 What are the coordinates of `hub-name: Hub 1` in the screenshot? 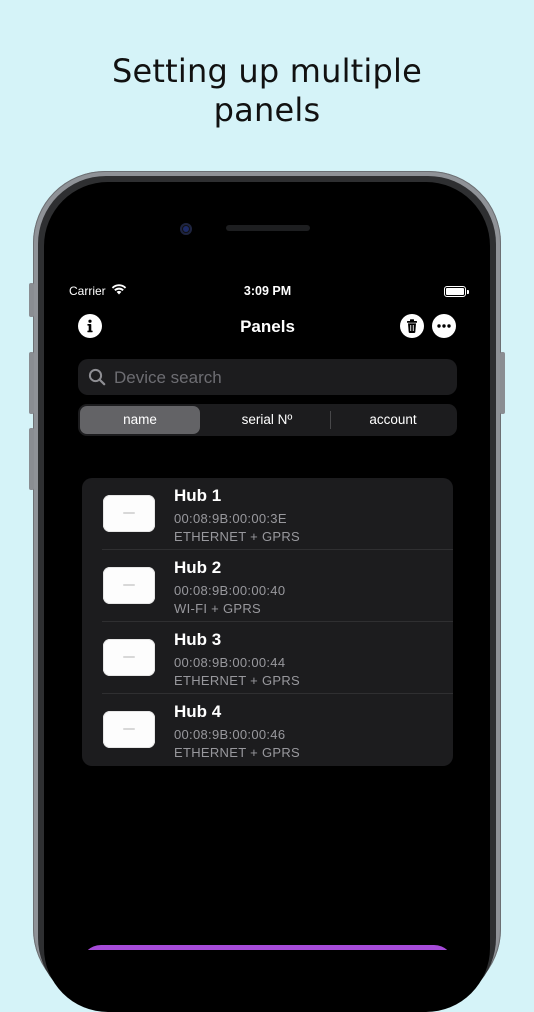 It's located at (198, 495).